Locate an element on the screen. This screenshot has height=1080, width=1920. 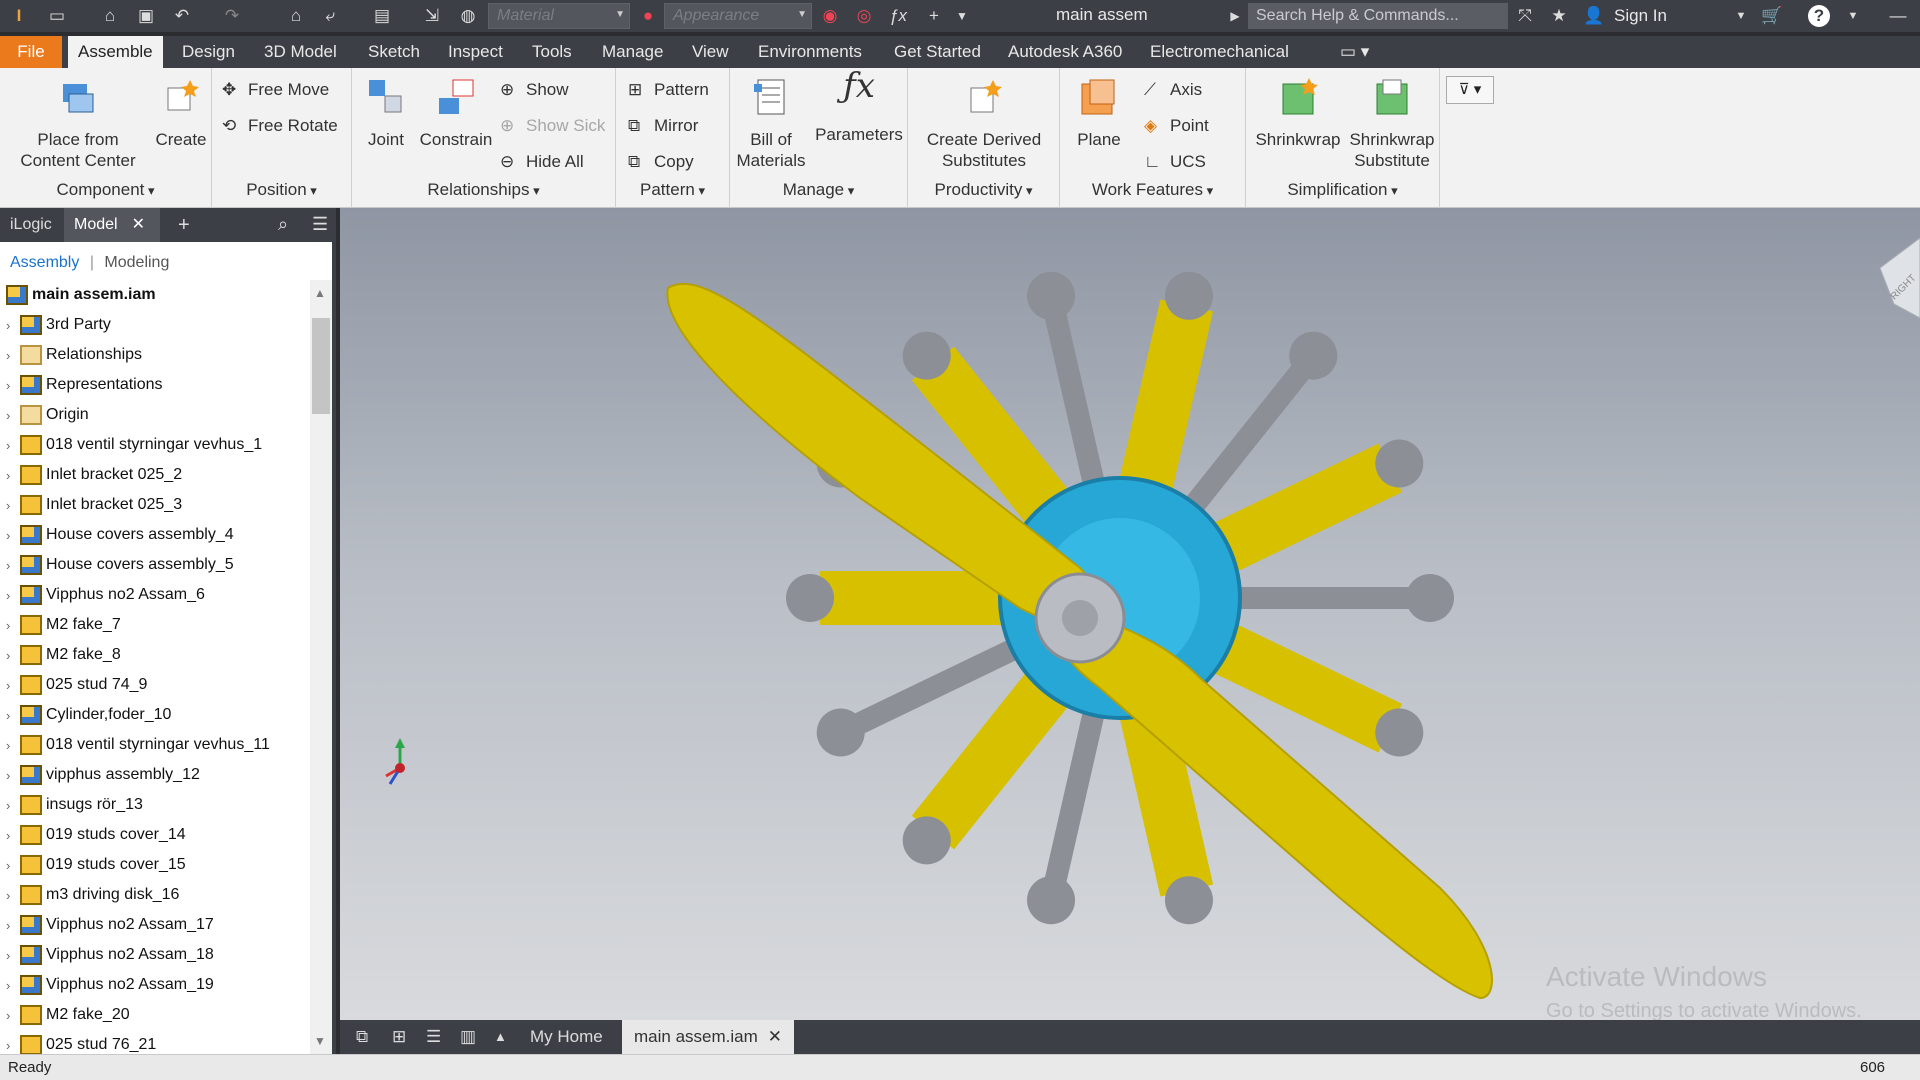
minimize-icon: — is located at coordinates (1898, 16).